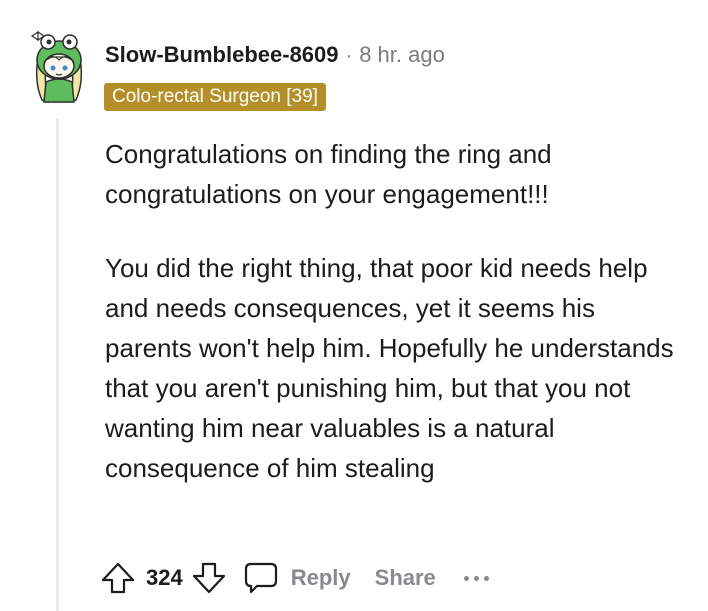 This screenshot has height=611, width=708. What do you see at coordinates (215, 97) in the screenshot?
I see `user-flair-badge: Colo-rectal Surgeon [39]` at bounding box center [215, 97].